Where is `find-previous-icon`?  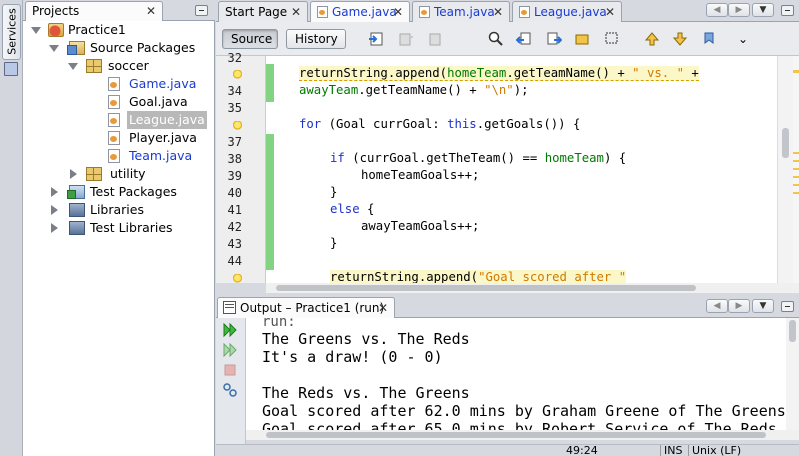
find-previous-icon is located at coordinates (524, 39).